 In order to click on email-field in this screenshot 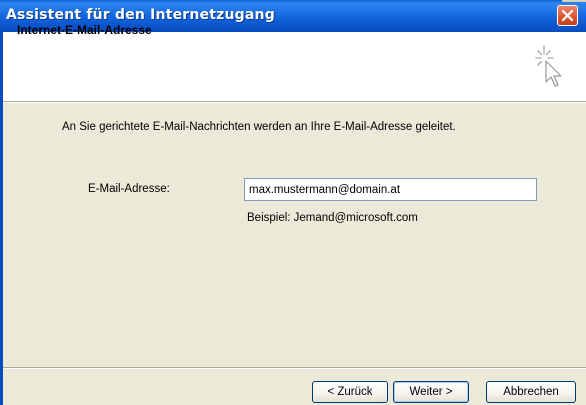, I will do `click(390, 189)`.